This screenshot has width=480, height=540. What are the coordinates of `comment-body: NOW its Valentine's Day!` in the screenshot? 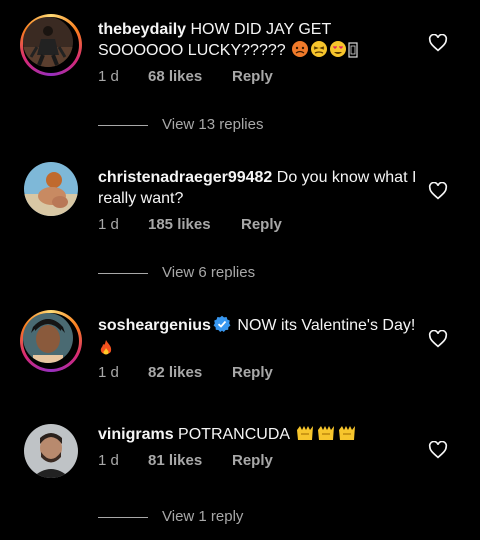 It's located at (326, 325).